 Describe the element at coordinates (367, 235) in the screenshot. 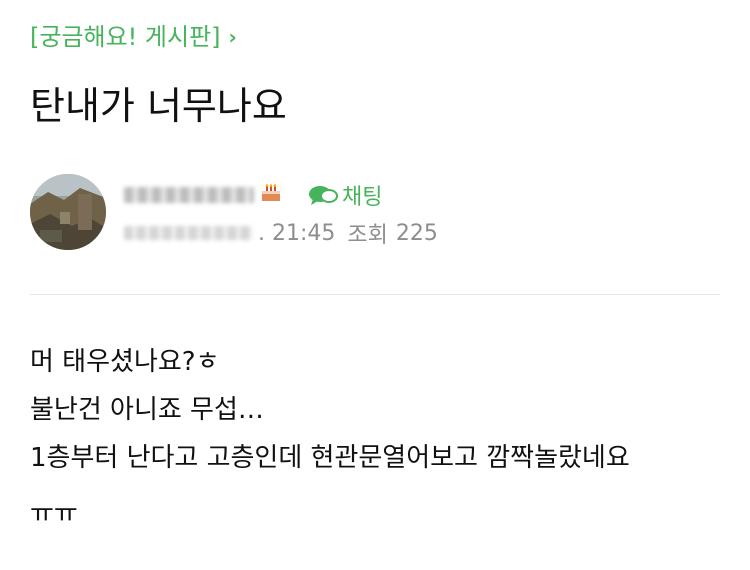

I see `views-label: 조회` at that location.